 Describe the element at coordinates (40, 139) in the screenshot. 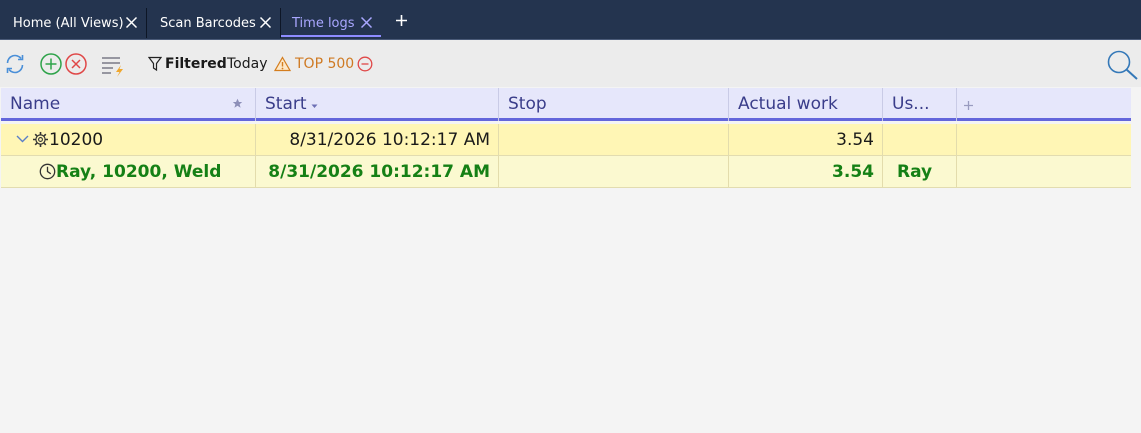

I see `gear-icon` at that location.